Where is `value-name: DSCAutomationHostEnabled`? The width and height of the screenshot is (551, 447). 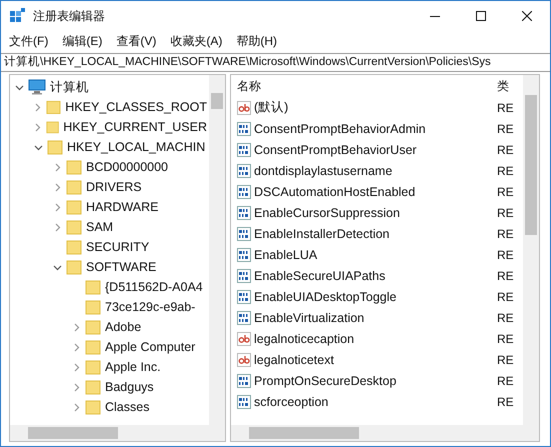 value-name: DSCAutomationHostEnabled is located at coordinates (374, 191).